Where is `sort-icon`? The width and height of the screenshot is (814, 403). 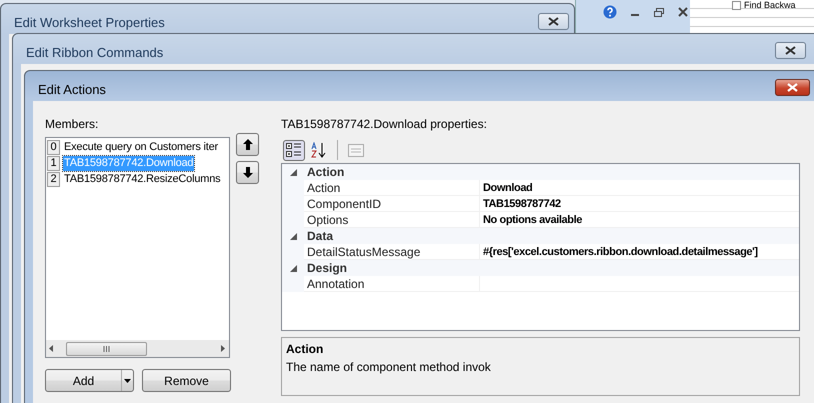
sort-icon is located at coordinates (319, 150).